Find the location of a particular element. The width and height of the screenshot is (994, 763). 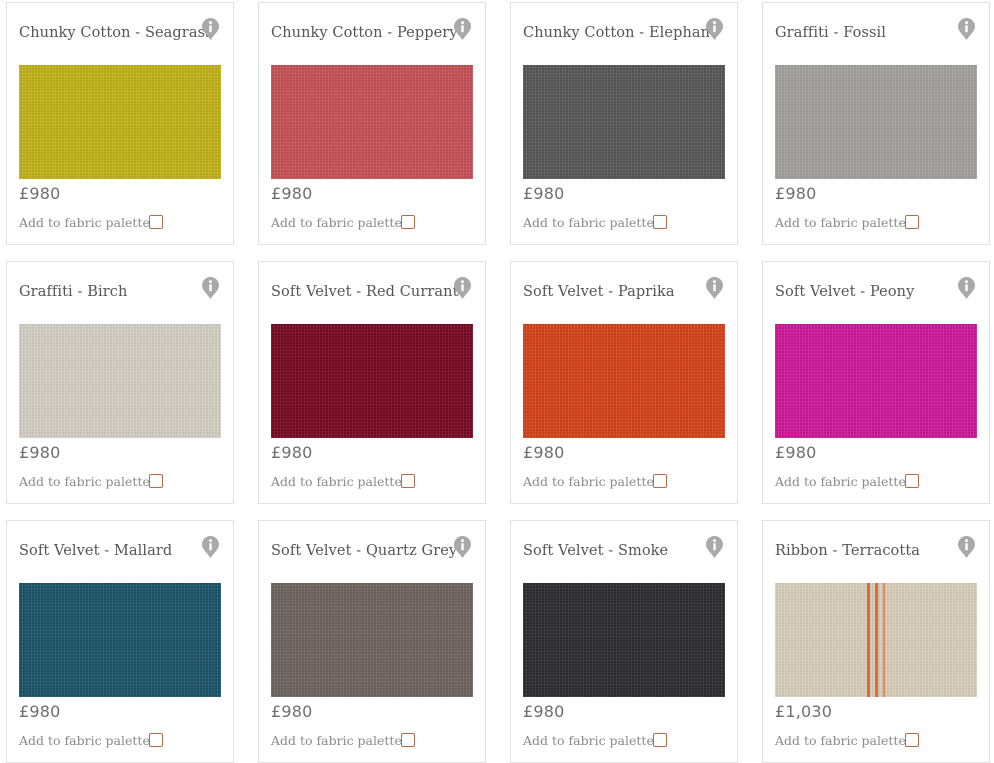

fabric-name: Soft Velvet - Smoke is located at coordinates (596, 551).